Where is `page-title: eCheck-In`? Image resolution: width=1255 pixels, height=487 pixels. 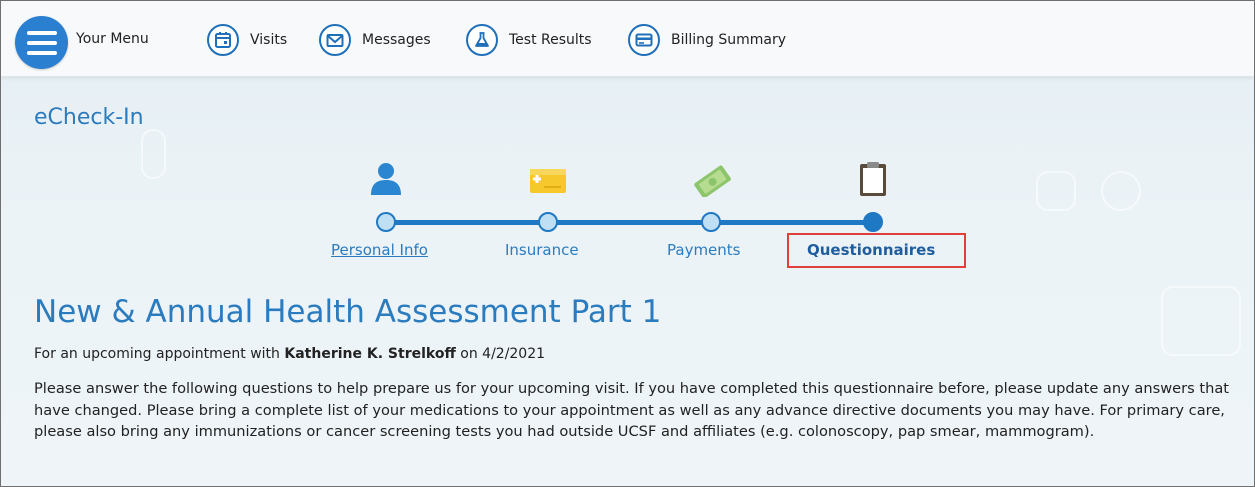 page-title: eCheck-In is located at coordinates (89, 117).